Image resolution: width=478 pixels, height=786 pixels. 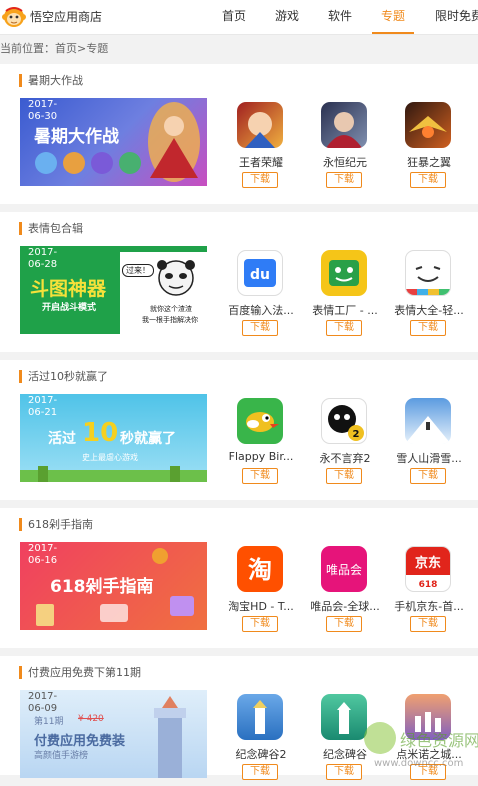 I want to click on topic-banner-10sec: 2017- 06-21 活过 10 秒就赢了 史上最虐心游戏, so click(x=113, y=438).